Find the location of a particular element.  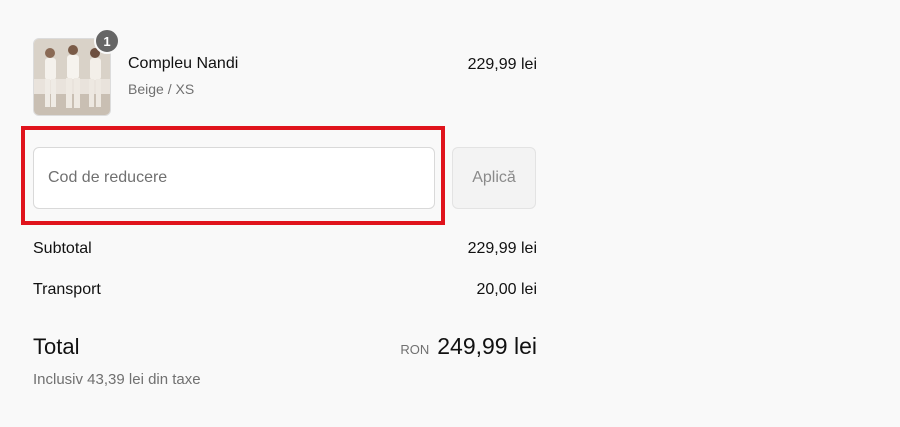

product-name: Compleu Nandi is located at coordinates (183, 63).